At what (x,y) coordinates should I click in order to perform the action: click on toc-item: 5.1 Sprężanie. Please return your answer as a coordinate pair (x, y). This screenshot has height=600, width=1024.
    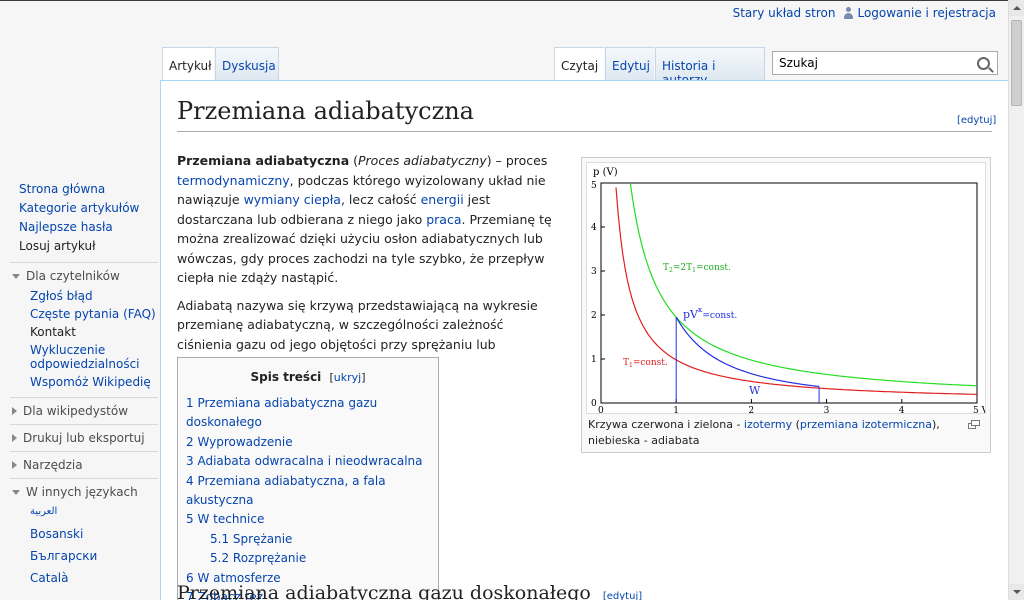
    Looking at the image, I should click on (308, 539).